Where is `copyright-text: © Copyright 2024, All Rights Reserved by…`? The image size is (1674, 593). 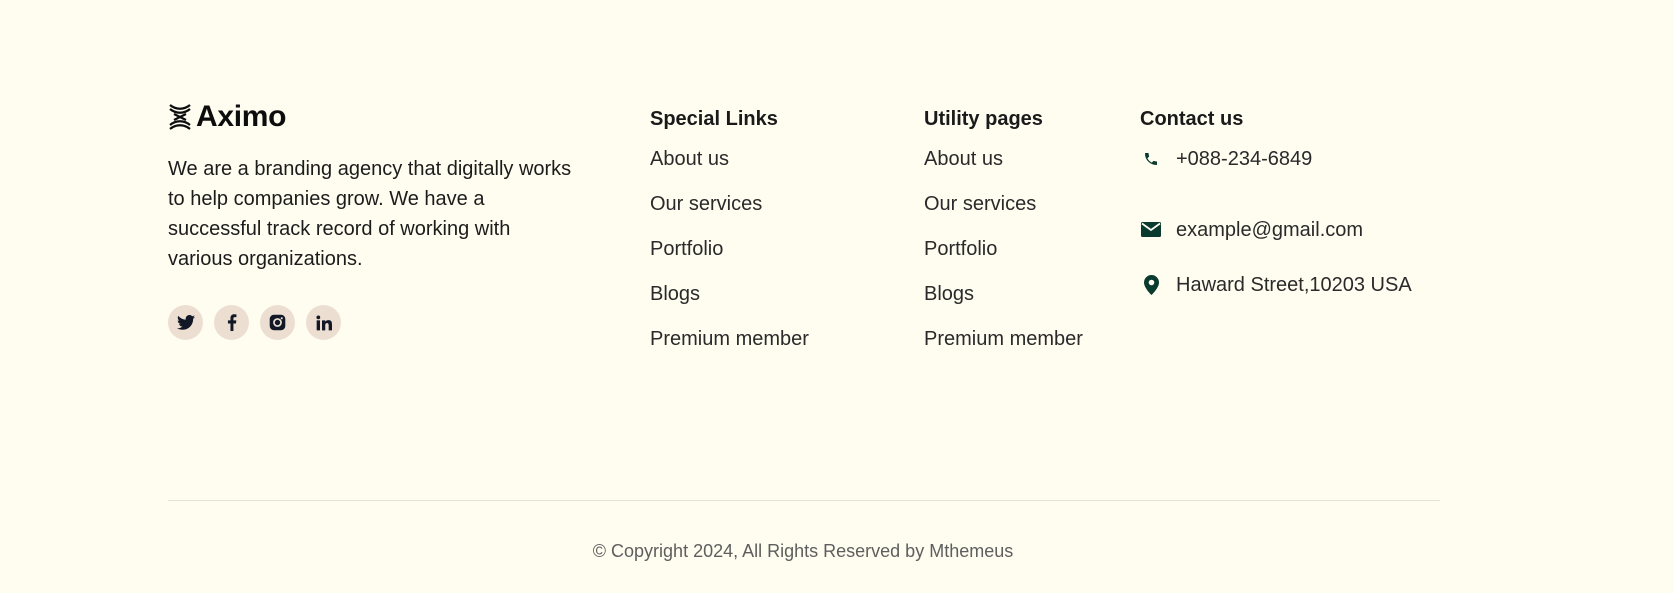 copyright-text: © Copyright 2024, All Rights Reserved by… is located at coordinates (803, 551).